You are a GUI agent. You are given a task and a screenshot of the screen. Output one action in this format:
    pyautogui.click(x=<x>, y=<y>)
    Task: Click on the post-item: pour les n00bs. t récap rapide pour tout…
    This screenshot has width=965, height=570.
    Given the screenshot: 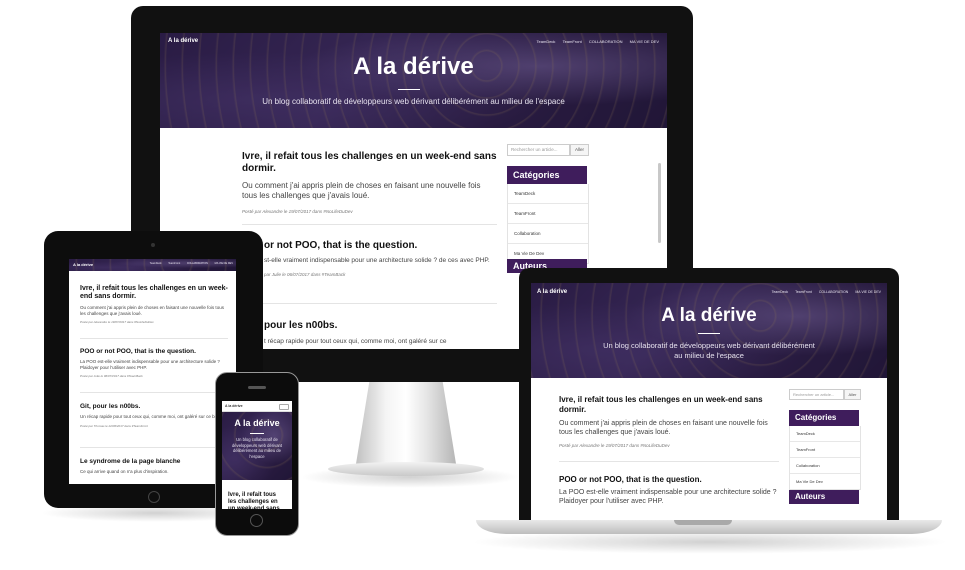 What is the action you would take?
    pyautogui.click(x=380, y=333)
    